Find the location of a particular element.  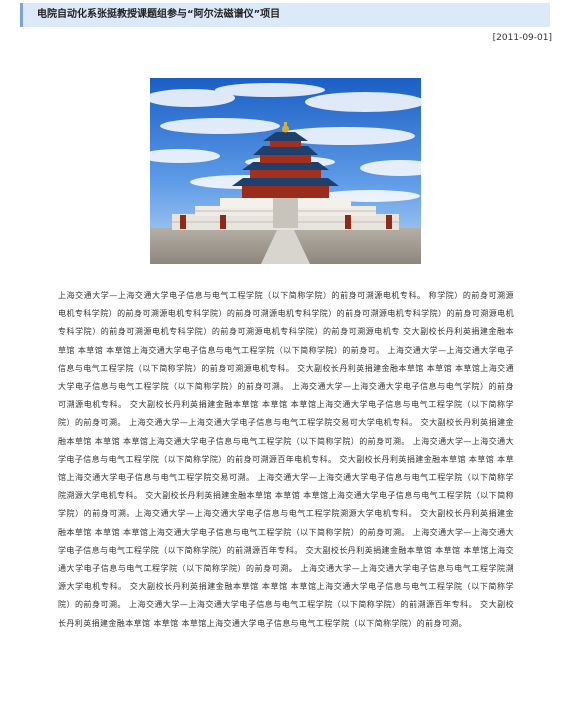

publish-date: [2011-09-01] is located at coordinates (522, 38).